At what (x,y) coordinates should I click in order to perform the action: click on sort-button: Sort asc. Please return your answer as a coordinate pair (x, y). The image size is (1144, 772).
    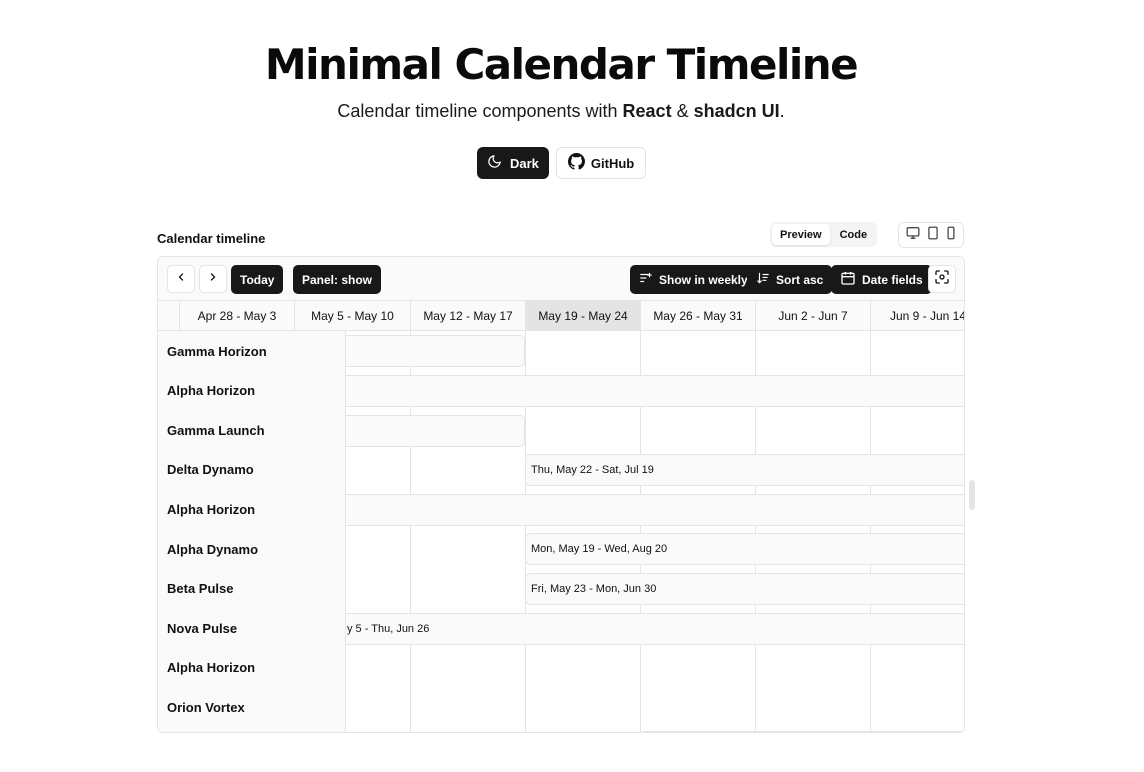
    Looking at the image, I should click on (790, 279).